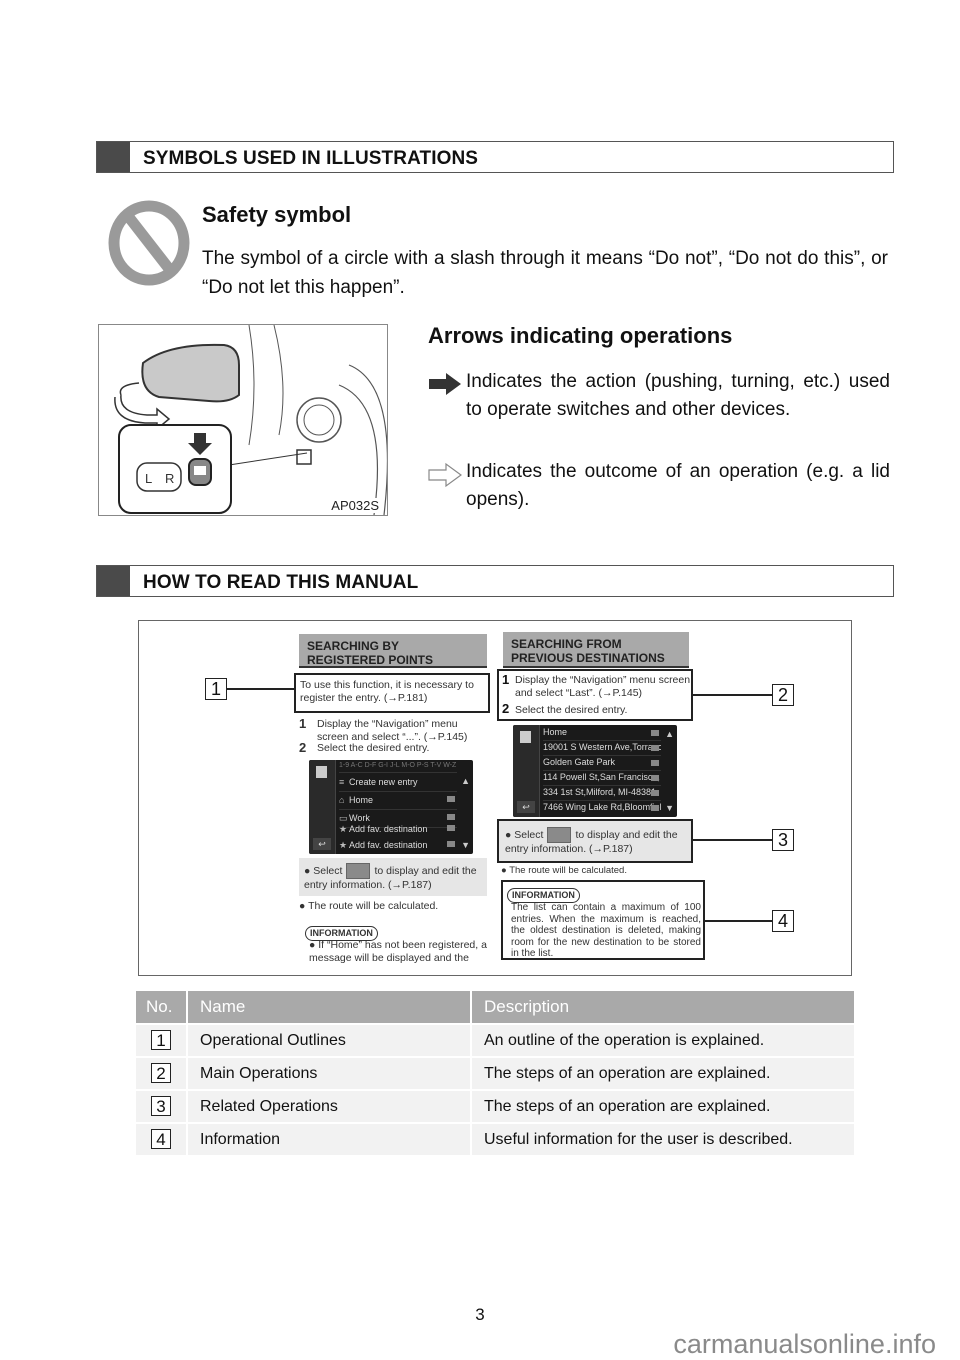  Describe the element at coordinates (783, 840) in the screenshot. I see `callout-3: 3` at that location.